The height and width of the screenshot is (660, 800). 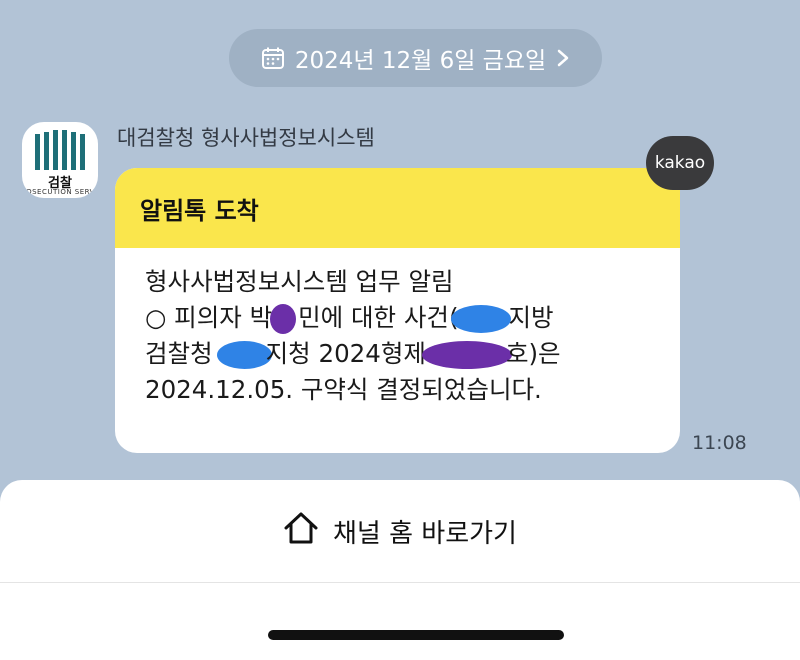 I want to click on sender-name: 대검찰청 형사사법정보시스템, so click(x=246, y=138).